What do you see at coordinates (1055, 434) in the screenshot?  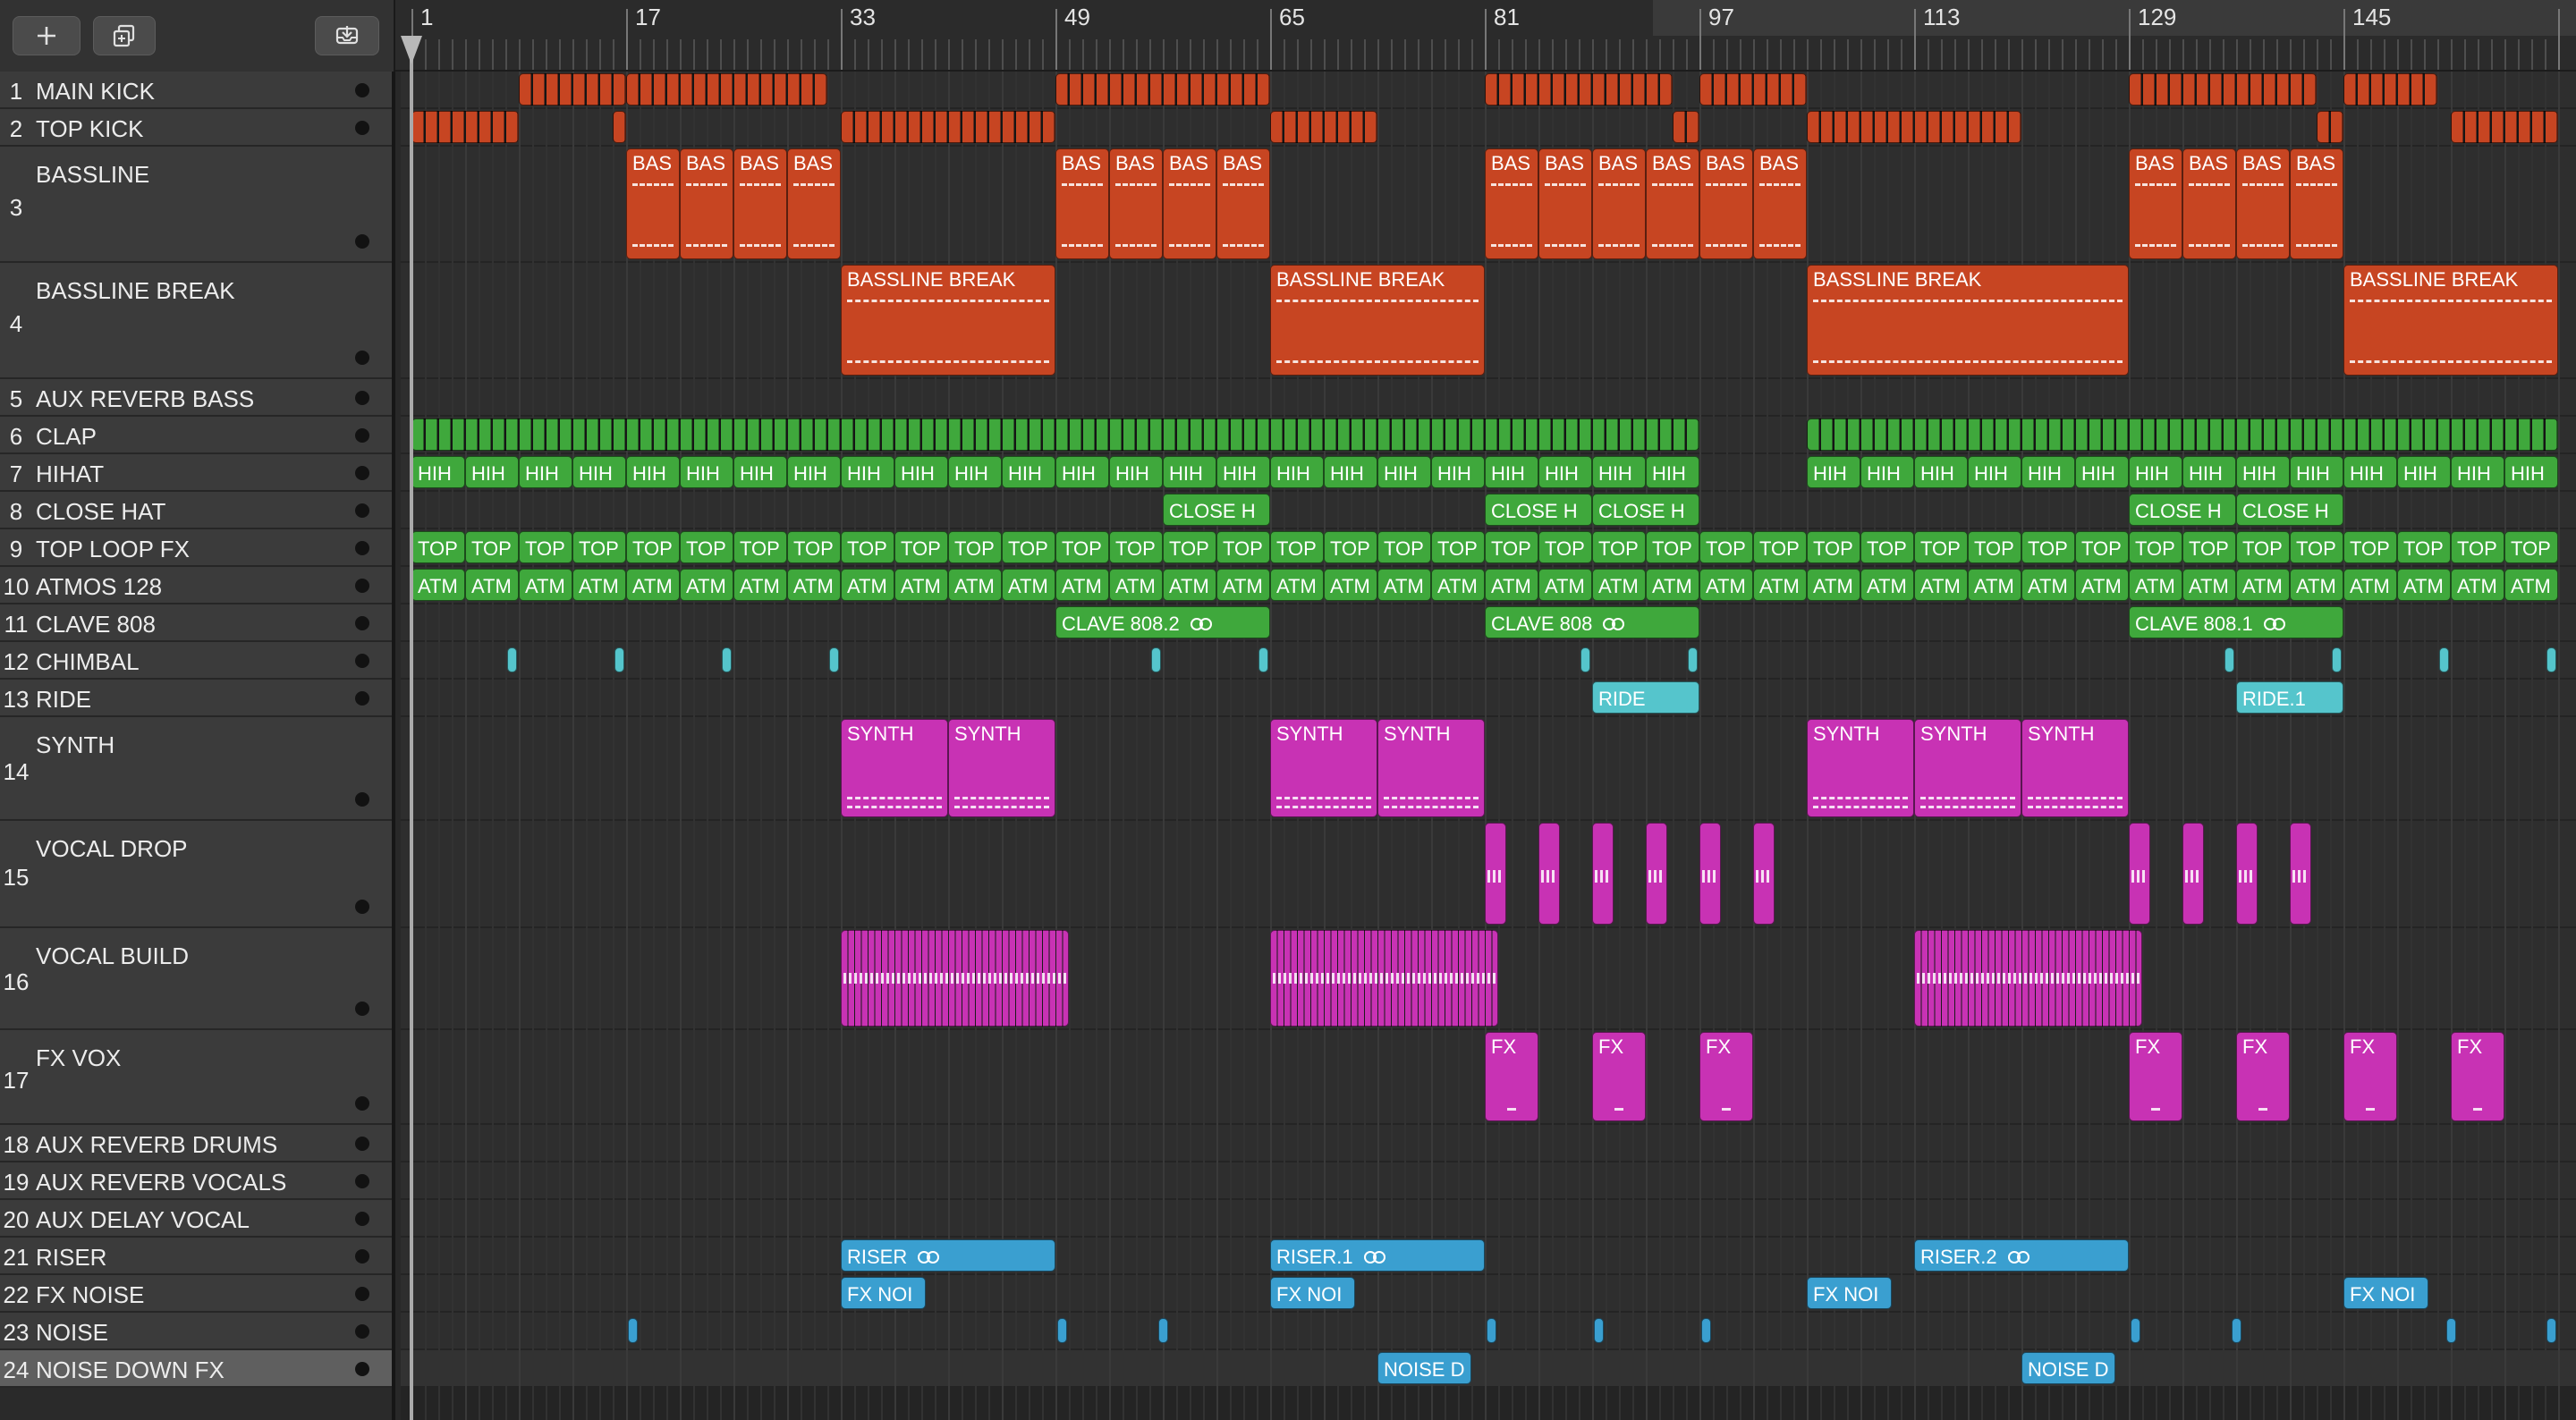 I see `region-clap` at bounding box center [1055, 434].